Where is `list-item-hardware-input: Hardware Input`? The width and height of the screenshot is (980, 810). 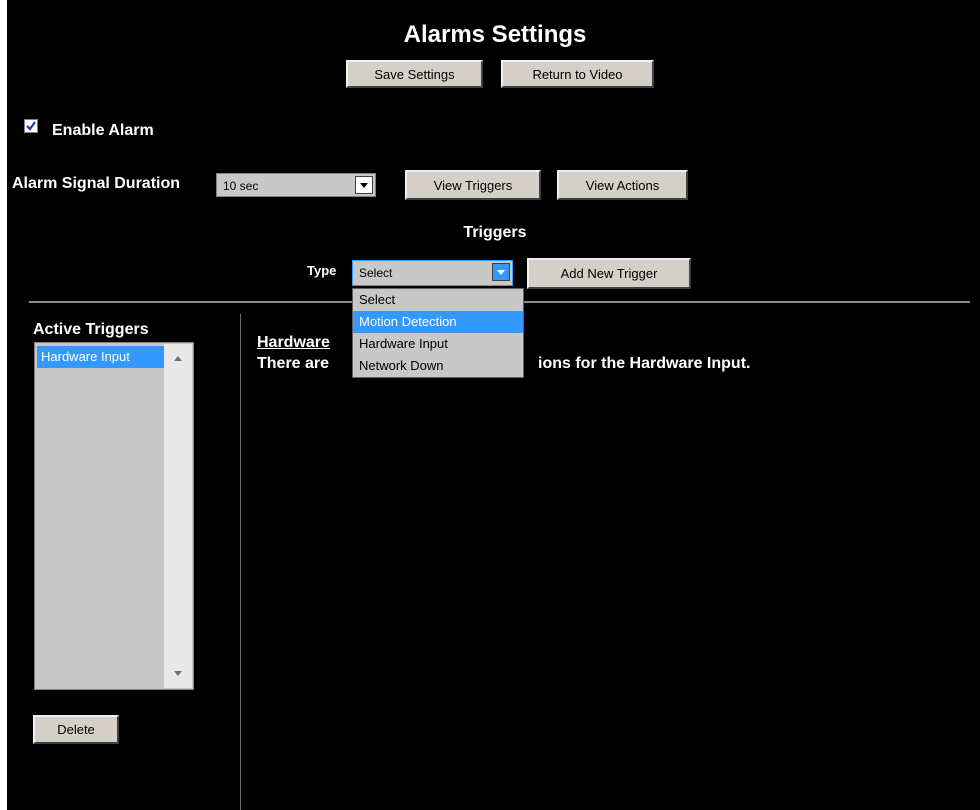 list-item-hardware-input: Hardware Input is located at coordinates (100, 357).